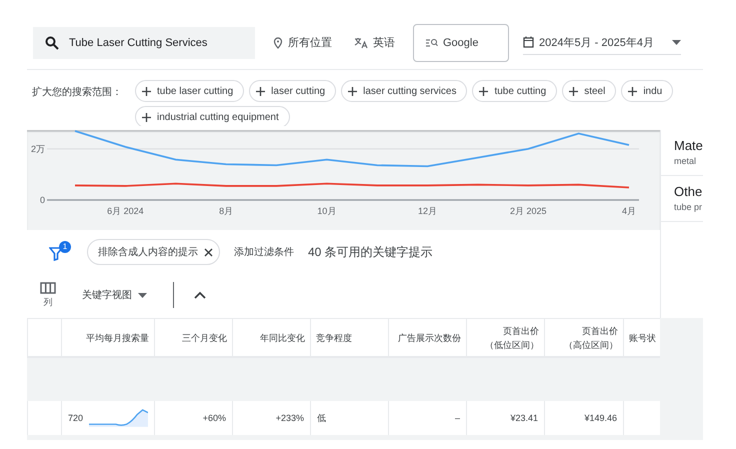  I want to click on location-pin-icon, so click(278, 42).